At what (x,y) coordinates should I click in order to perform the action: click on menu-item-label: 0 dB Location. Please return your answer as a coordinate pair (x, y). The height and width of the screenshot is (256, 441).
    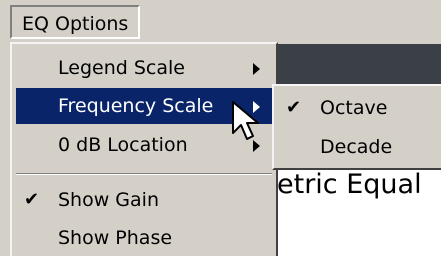
    Looking at the image, I should click on (123, 145).